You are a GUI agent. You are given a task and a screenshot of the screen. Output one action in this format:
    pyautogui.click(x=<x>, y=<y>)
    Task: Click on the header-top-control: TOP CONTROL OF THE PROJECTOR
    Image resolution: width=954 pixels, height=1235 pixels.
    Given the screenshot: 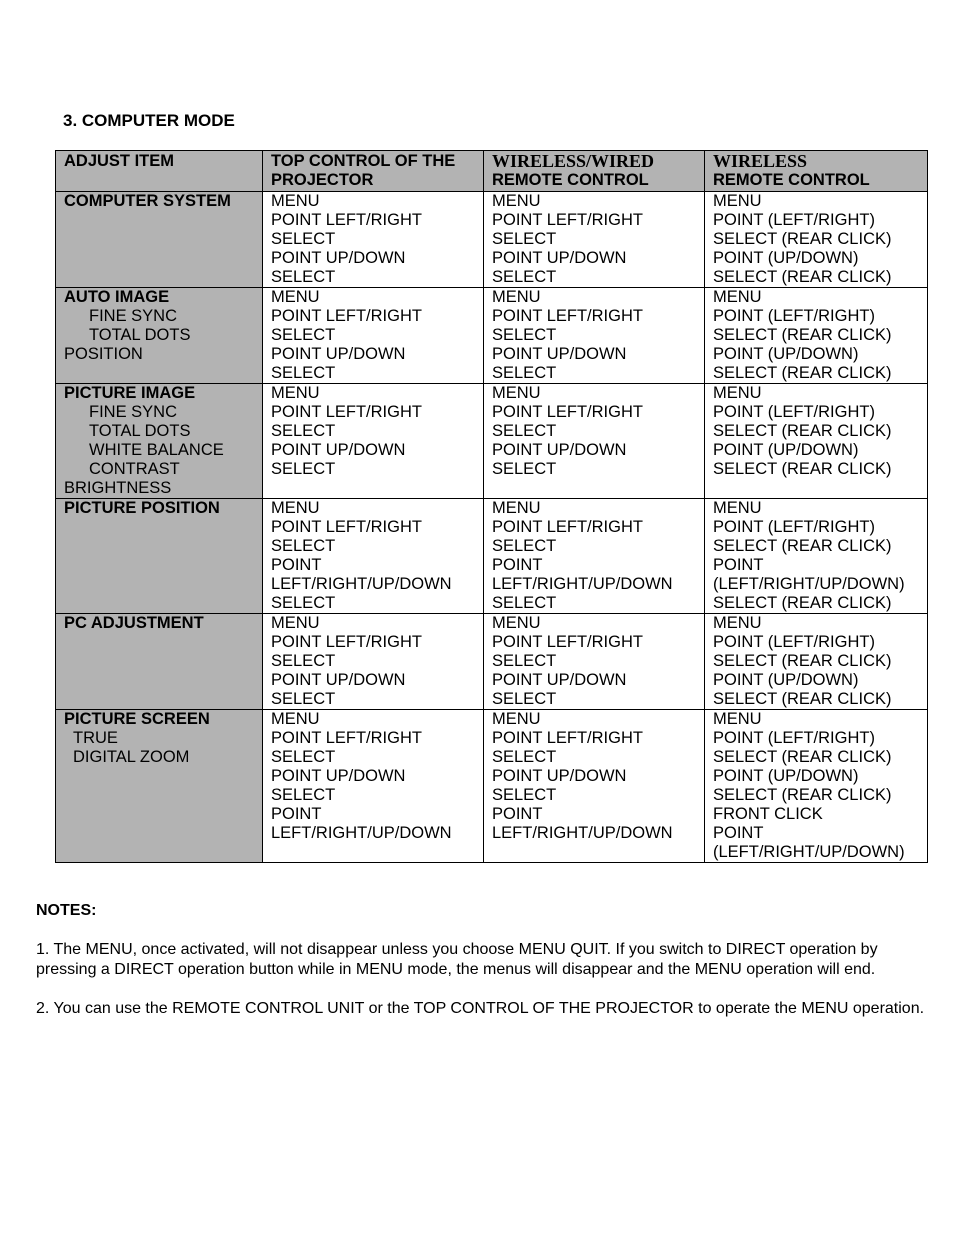 What is the action you would take?
    pyautogui.click(x=373, y=171)
    